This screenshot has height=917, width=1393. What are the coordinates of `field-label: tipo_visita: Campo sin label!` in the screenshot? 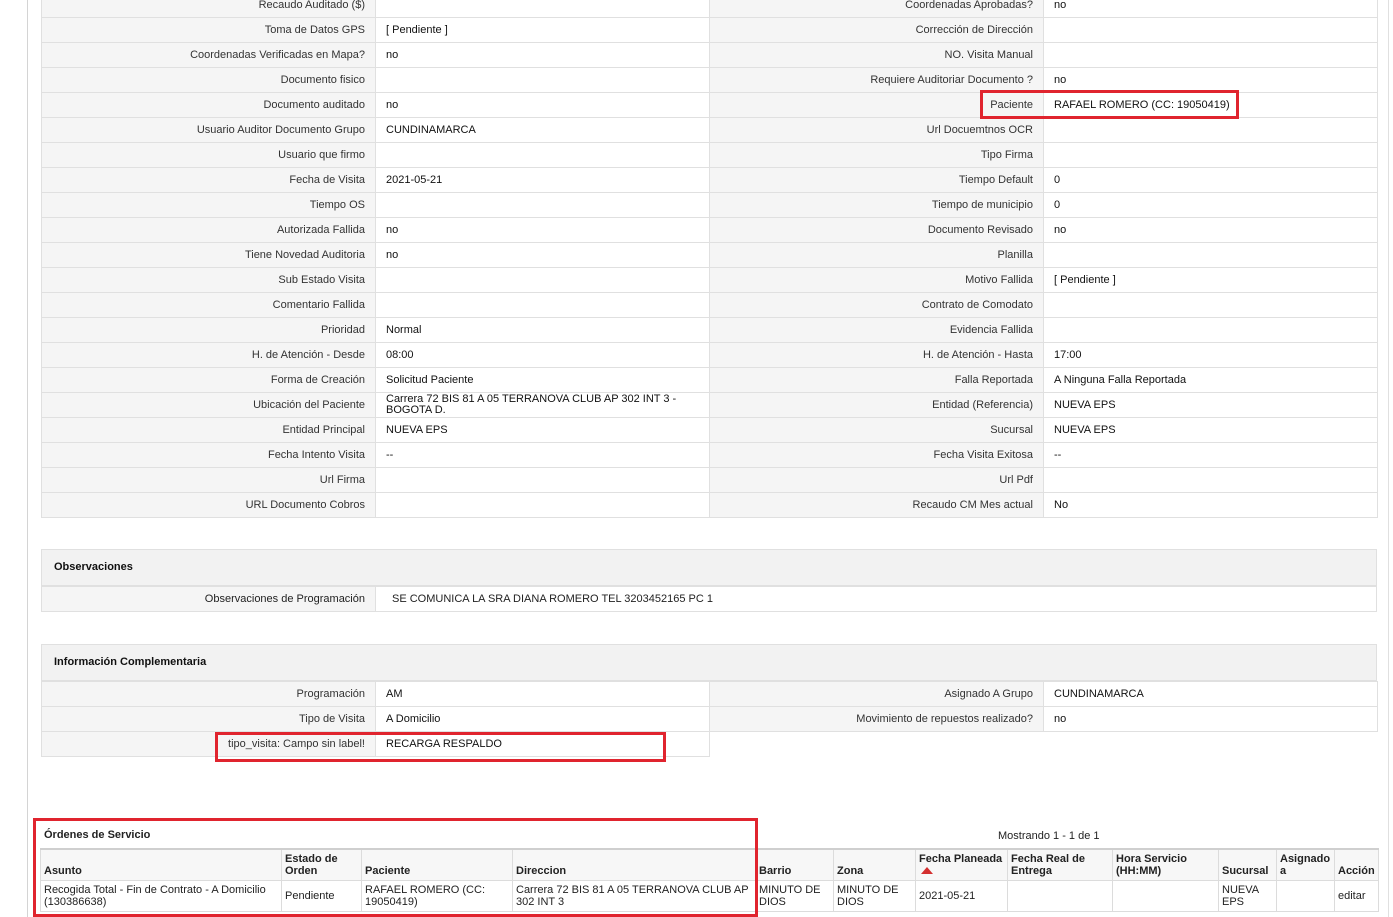 It's located at (208, 744).